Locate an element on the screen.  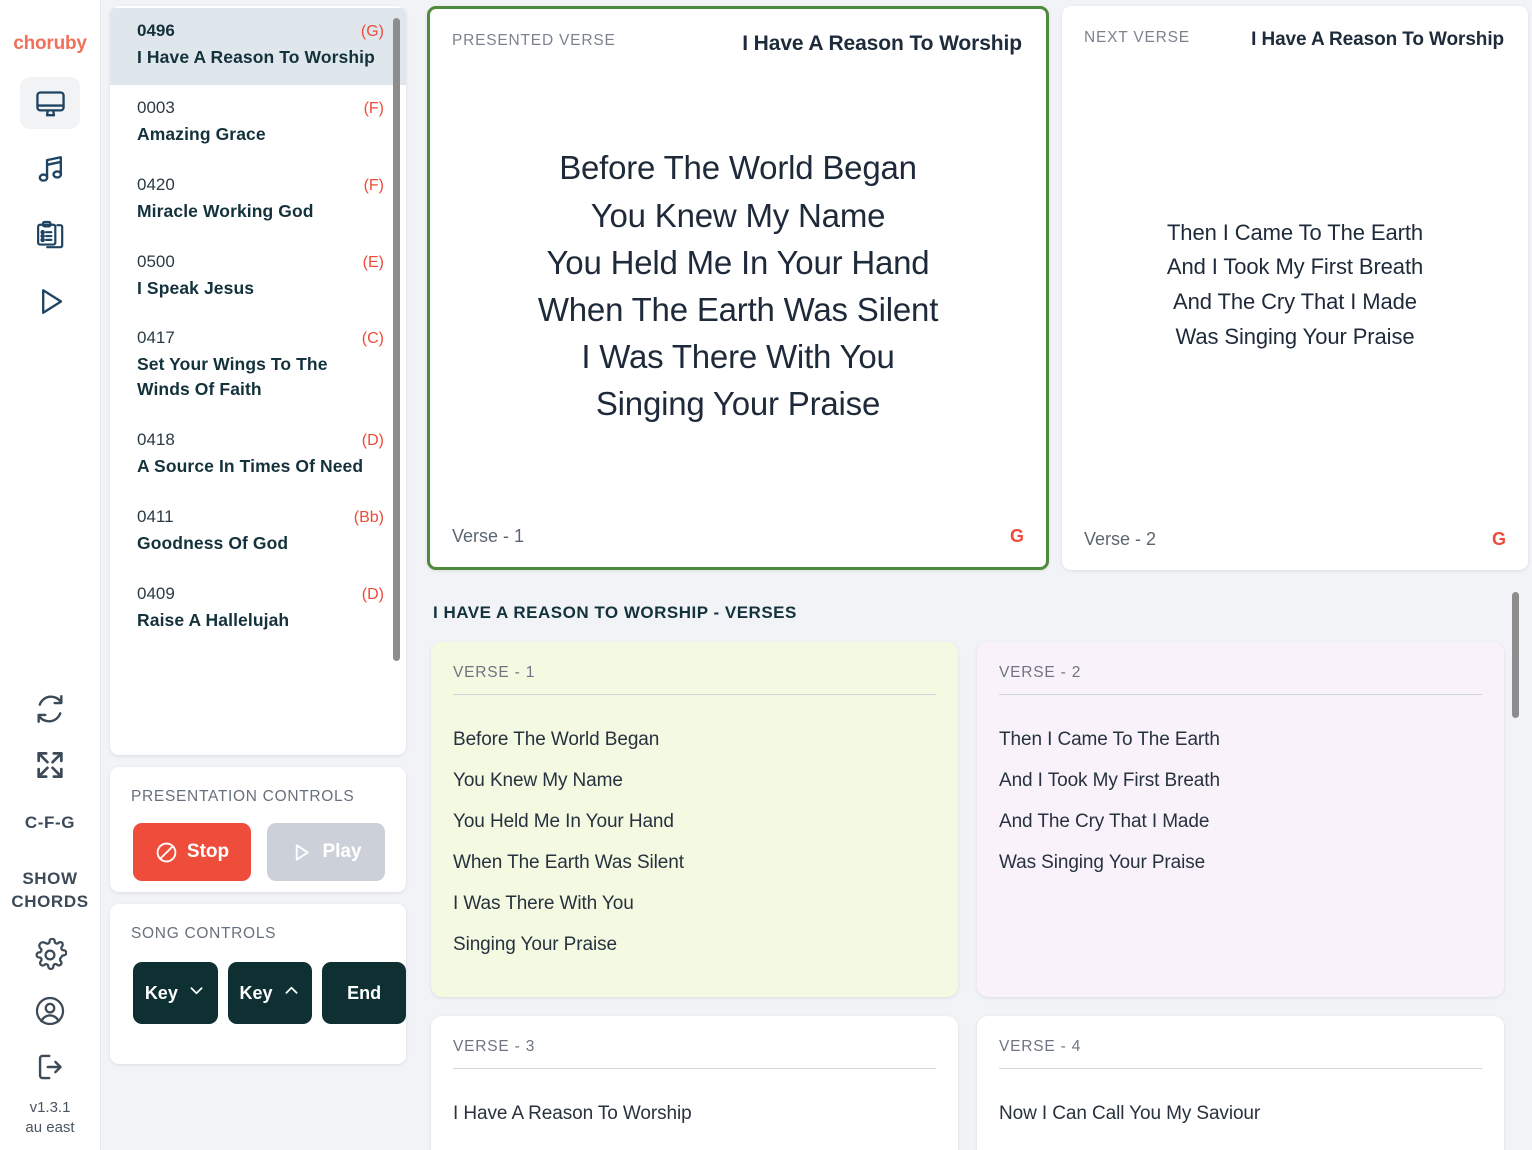
lyric-line: Then I Came To The Earth is located at coordinates (1295, 232).